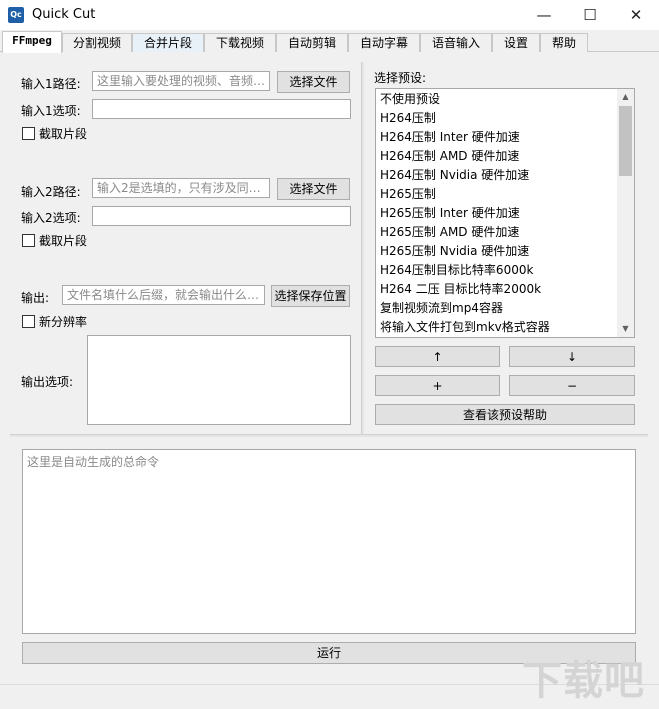  What do you see at coordinates (28, 240) in the screenshot?
I see `input2-clip-checkbox` at bounding box center [28, 240].